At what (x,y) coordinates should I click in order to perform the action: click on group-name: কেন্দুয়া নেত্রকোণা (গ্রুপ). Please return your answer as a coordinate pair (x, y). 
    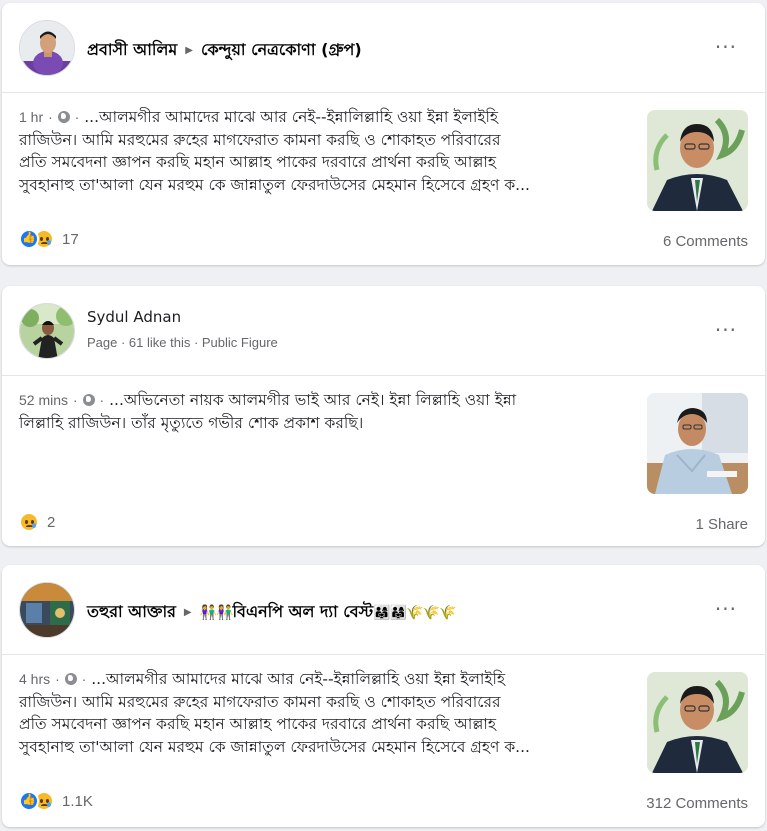
    Looking at the image, I should click on (281, 50).